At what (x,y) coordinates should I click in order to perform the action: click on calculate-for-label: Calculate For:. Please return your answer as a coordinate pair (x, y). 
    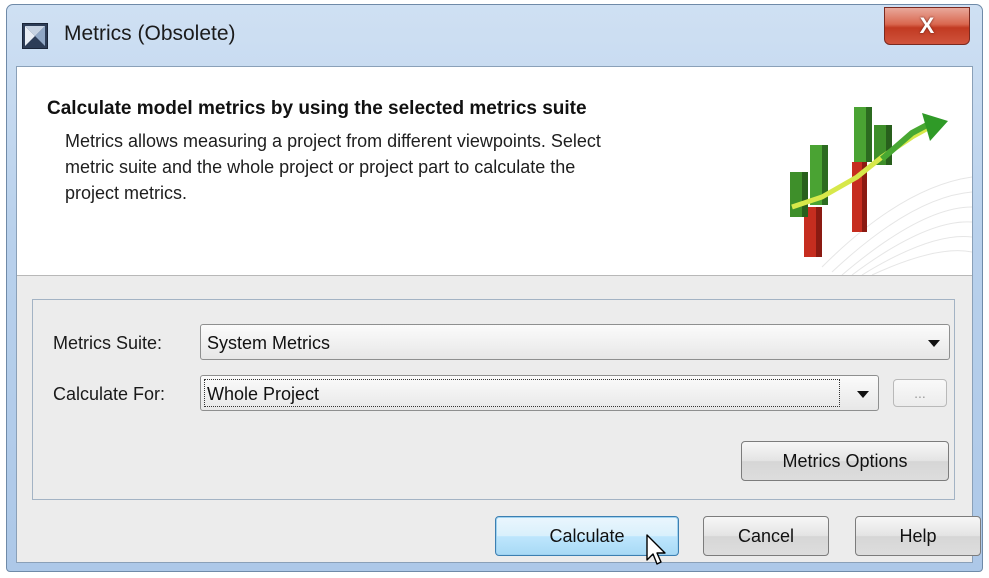
    Looking at the image, I should click on (109, 394).